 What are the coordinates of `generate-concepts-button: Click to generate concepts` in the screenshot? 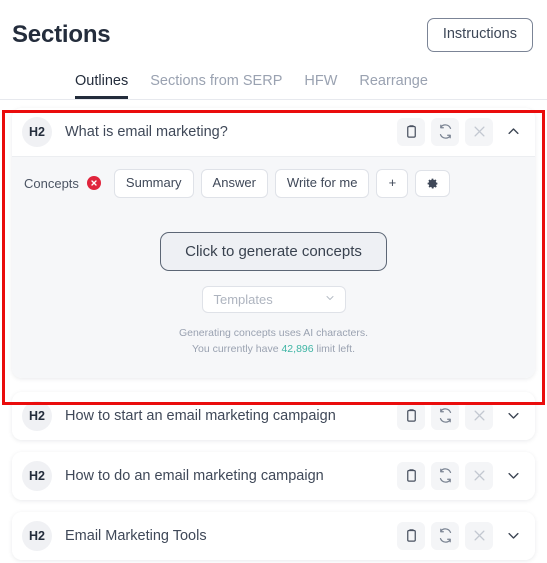 It's located at (273, 251).